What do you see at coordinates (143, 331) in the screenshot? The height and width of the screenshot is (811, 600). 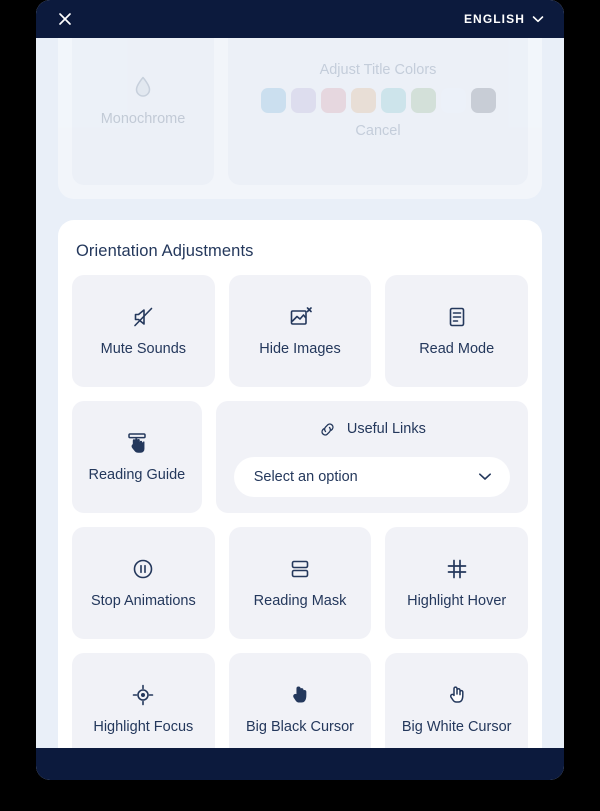 I see `tile-mute-sounds: Mute Sounds` at bounding box center [143, 331].